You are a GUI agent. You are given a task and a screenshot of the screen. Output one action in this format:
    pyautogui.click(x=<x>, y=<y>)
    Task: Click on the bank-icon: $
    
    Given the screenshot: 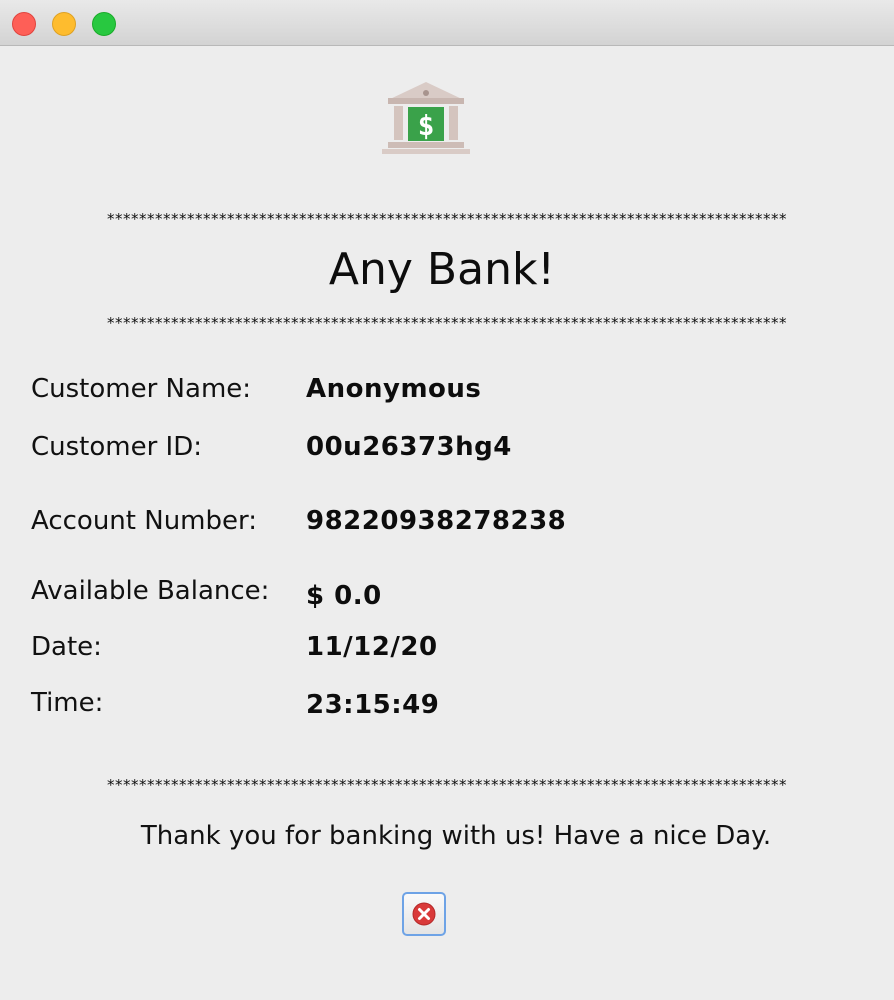 What is the action you would take?
    pyautogui.click(x=426, y=118)
    